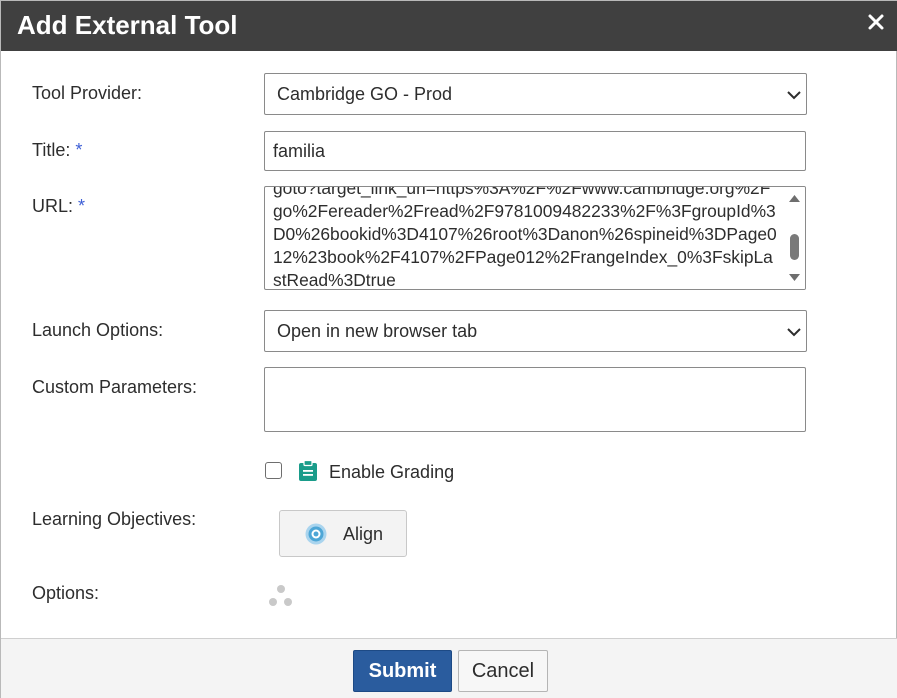 The image size is (897, 698). What do you see at coordinates (535, 151) in the screenshot?
I see `title-input: familia` at bounding box center [535, 151].